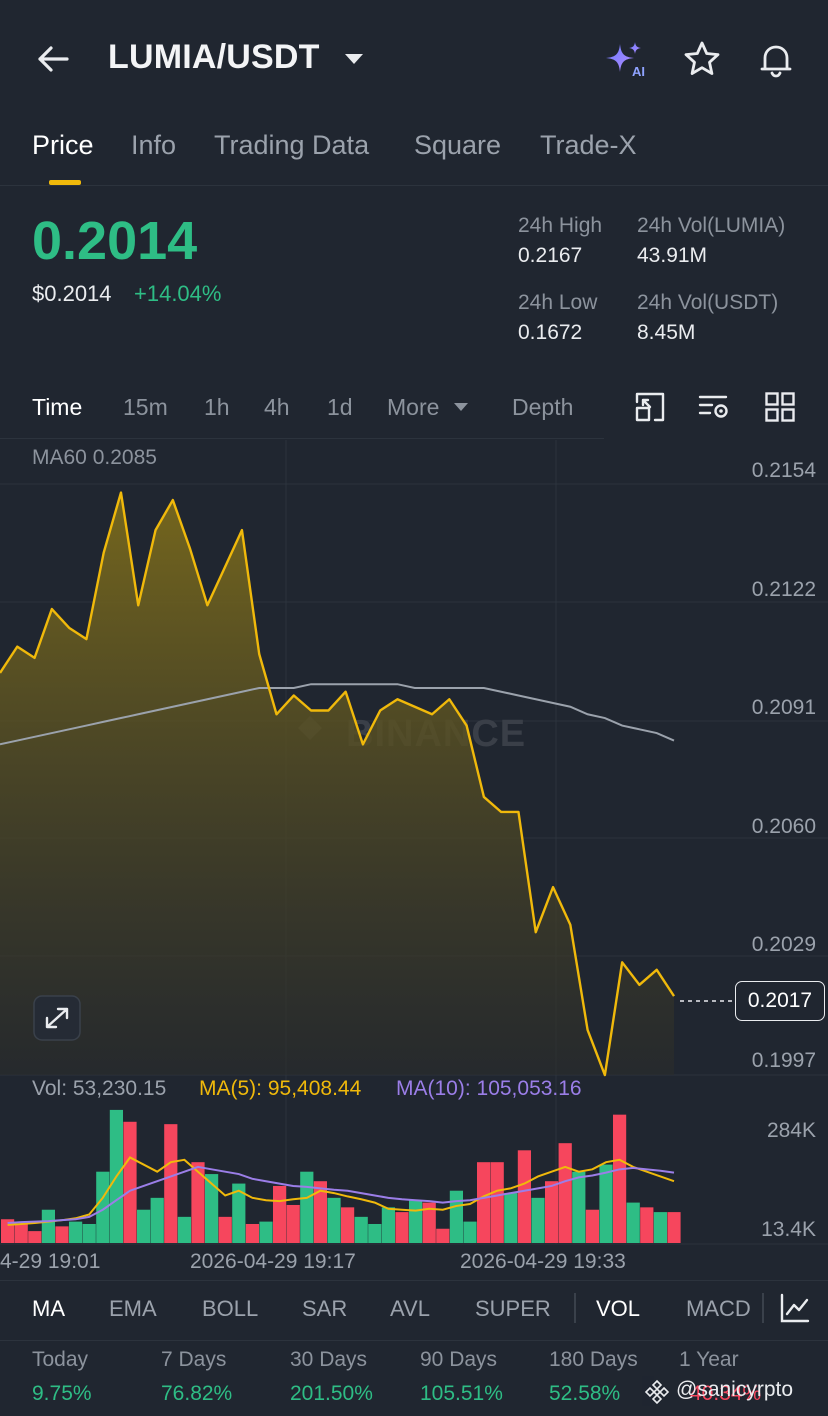  What do you see at coordinates (413, 407) in the screenshot?
I see `interval-more: More` at bounding box center [413, 407].